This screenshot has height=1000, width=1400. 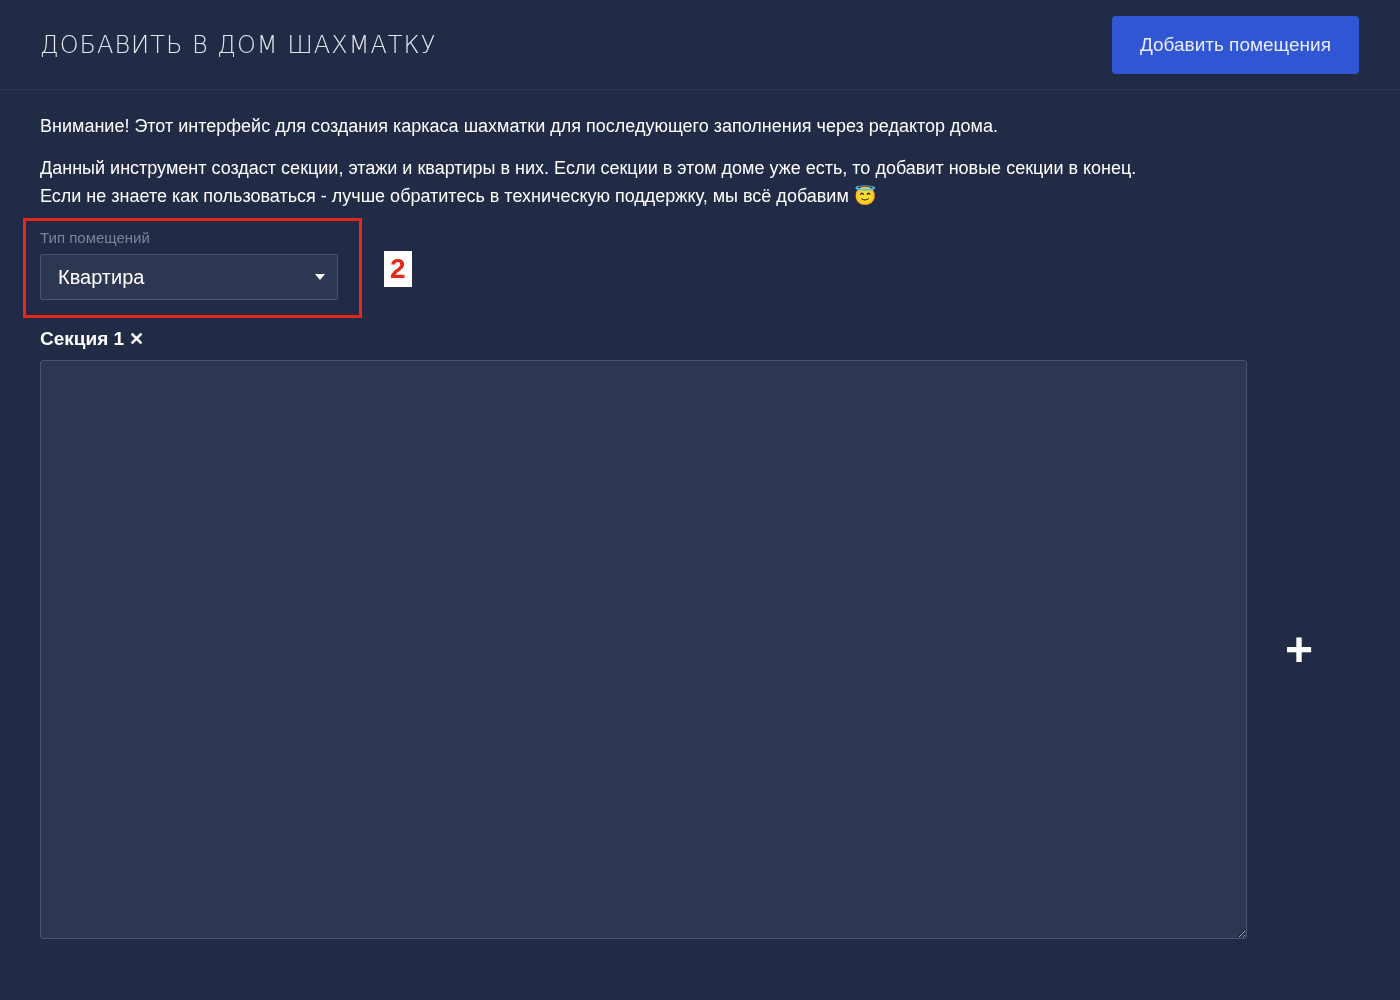 I want to click on annotation-number: 2, so click(x=398, y=269).